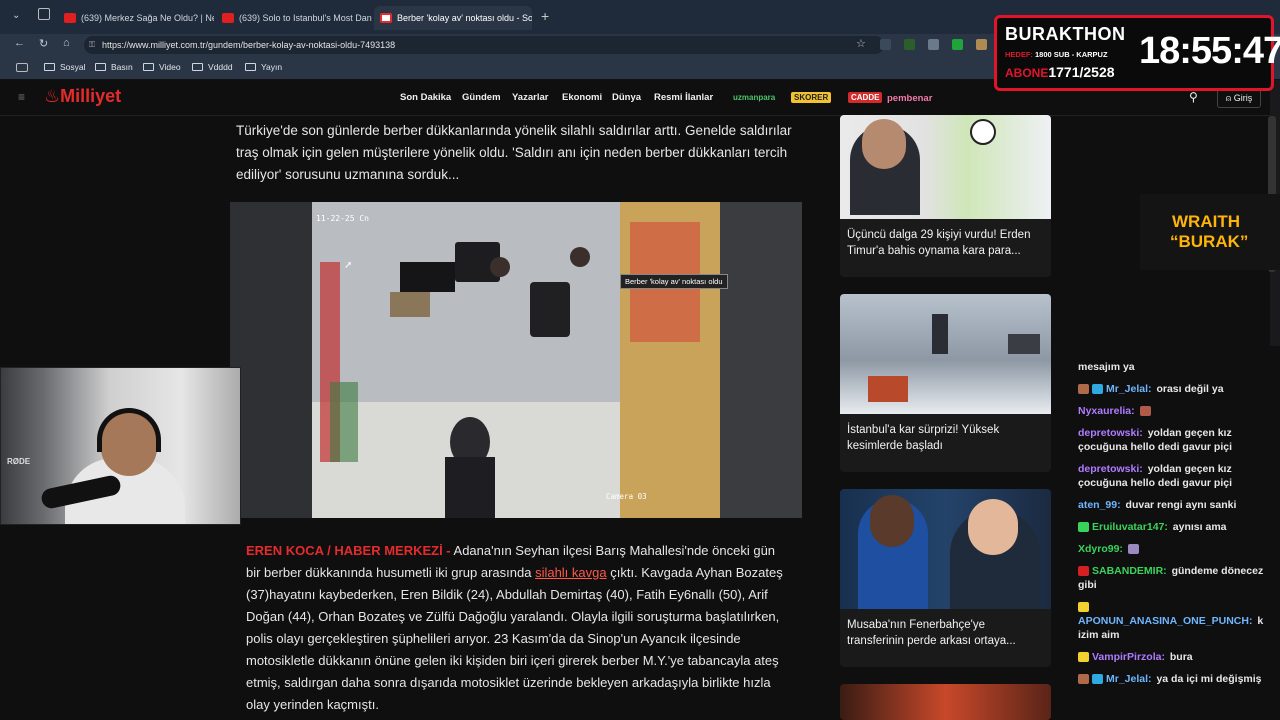 Image resolution: width=1280 pixels, height=720 pixels. Describe the element at coordinates (571, 572) in the screenshot. I see `article-link: silahlı kavga` at that location.